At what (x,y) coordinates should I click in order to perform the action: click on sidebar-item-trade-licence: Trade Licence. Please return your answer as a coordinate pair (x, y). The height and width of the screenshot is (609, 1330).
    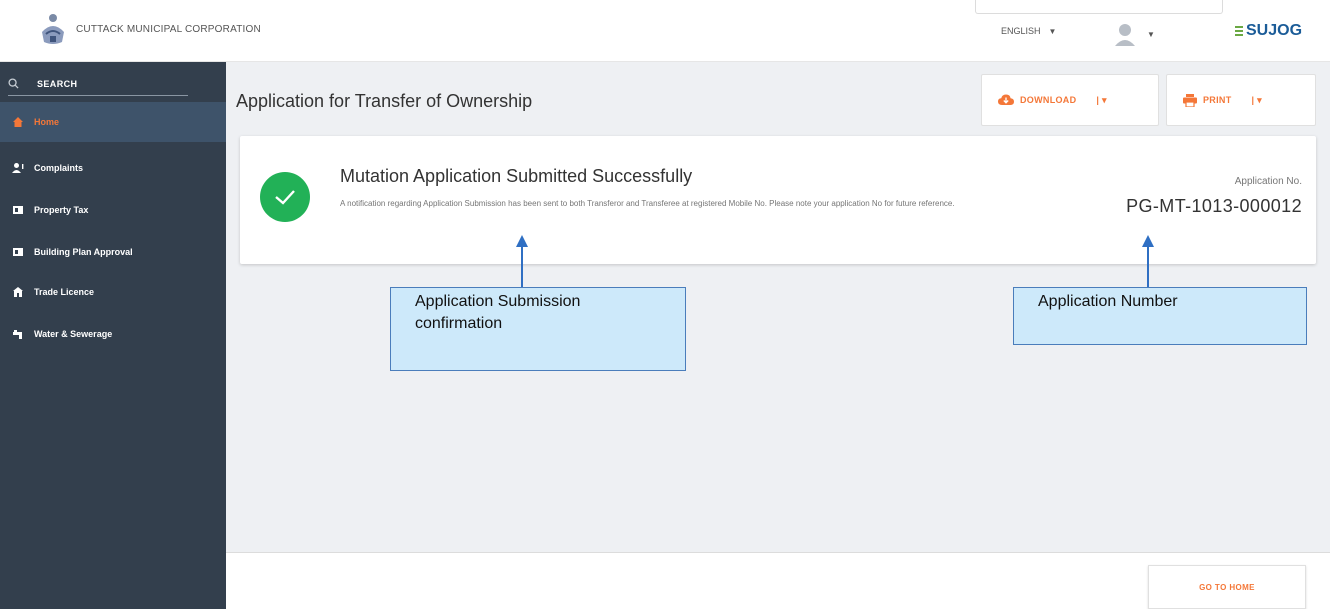
    Looking at the image, I should click on (113, 292).